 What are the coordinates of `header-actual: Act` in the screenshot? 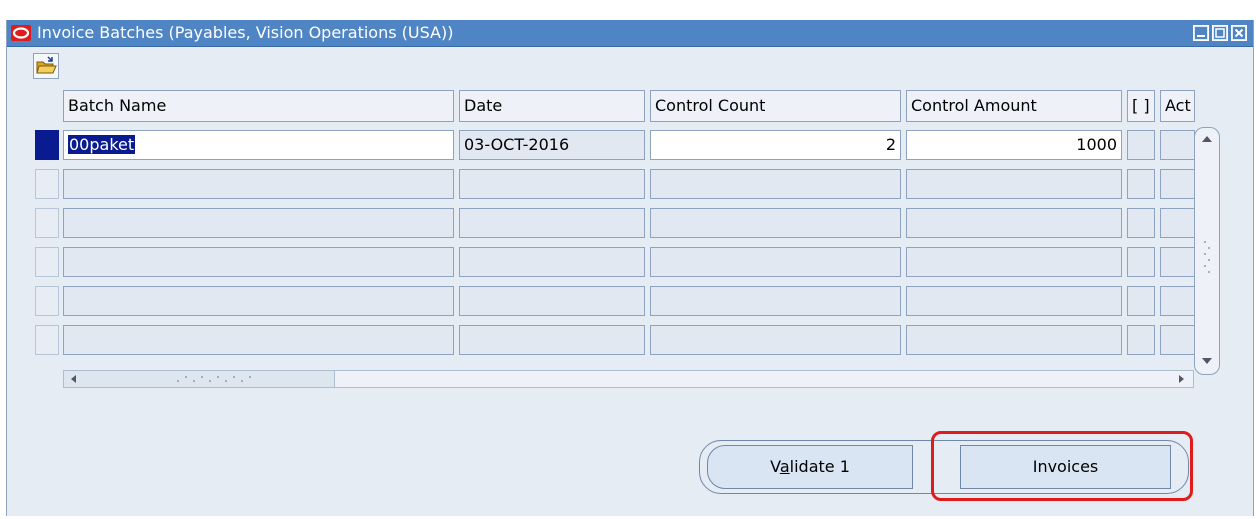 It's located at (1177, 106).